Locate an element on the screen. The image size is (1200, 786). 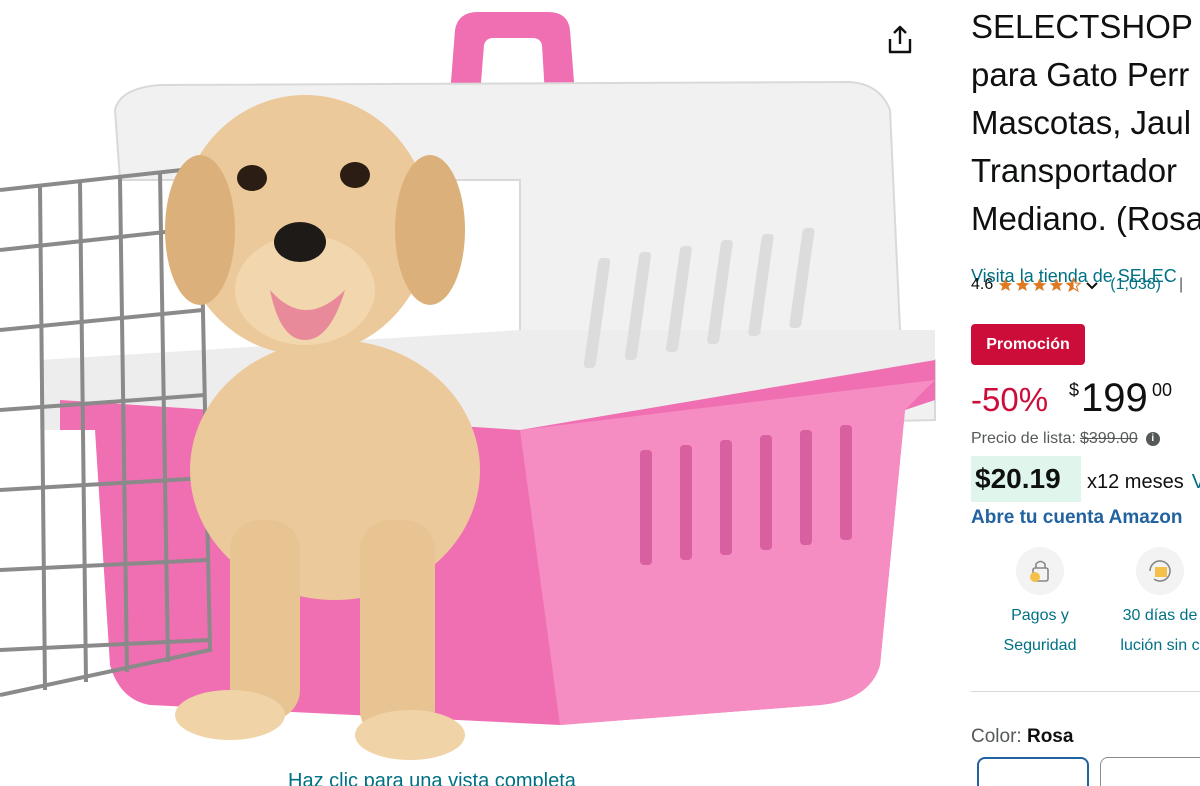
list-price-value: $399.00 is located at coordinates (1108, 438).